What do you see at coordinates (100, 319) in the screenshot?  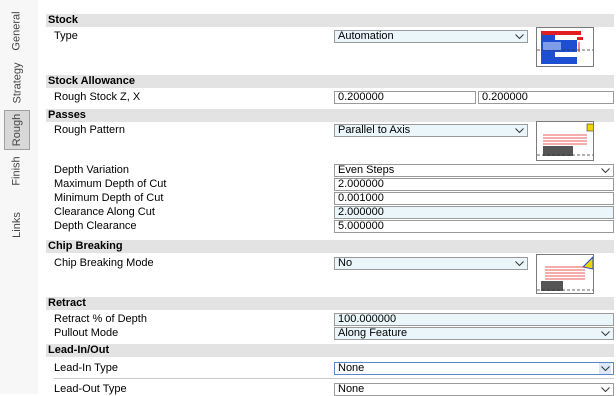 I see `retract-percent-label: Retract % of Depth` at bounding box center [100, 319].